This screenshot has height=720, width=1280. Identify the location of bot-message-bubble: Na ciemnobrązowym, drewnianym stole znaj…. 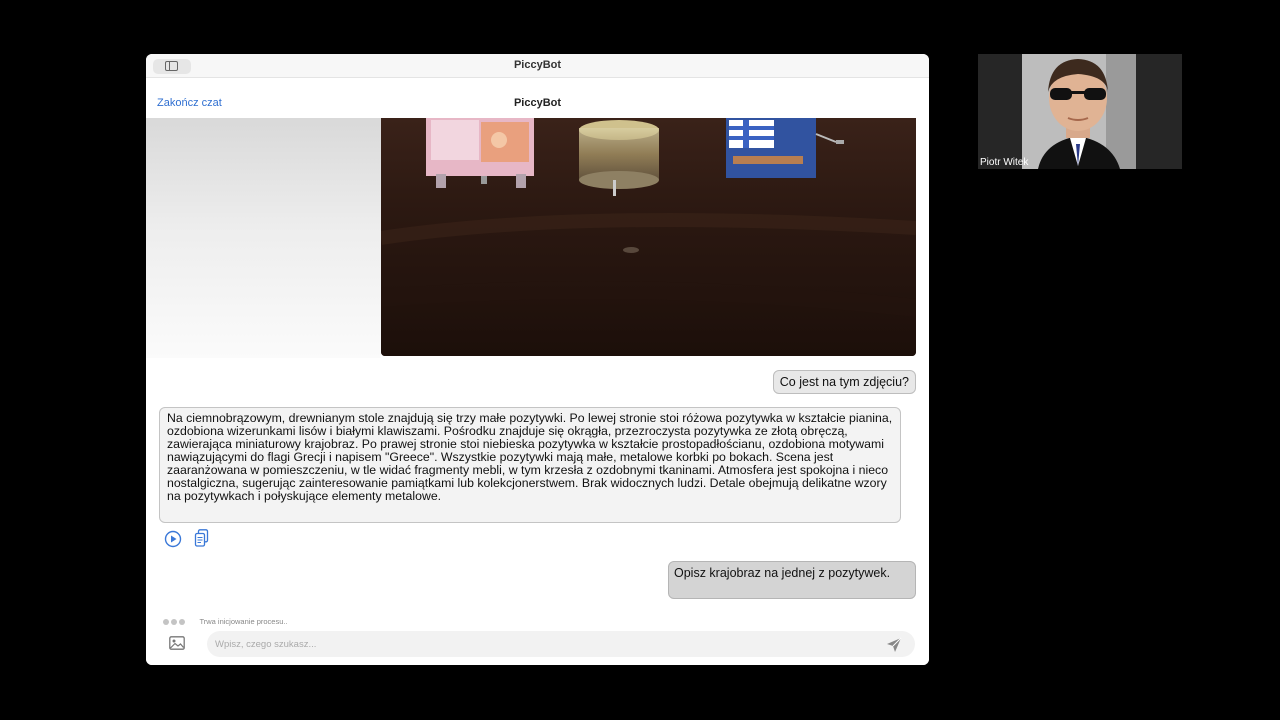
(530, 465).